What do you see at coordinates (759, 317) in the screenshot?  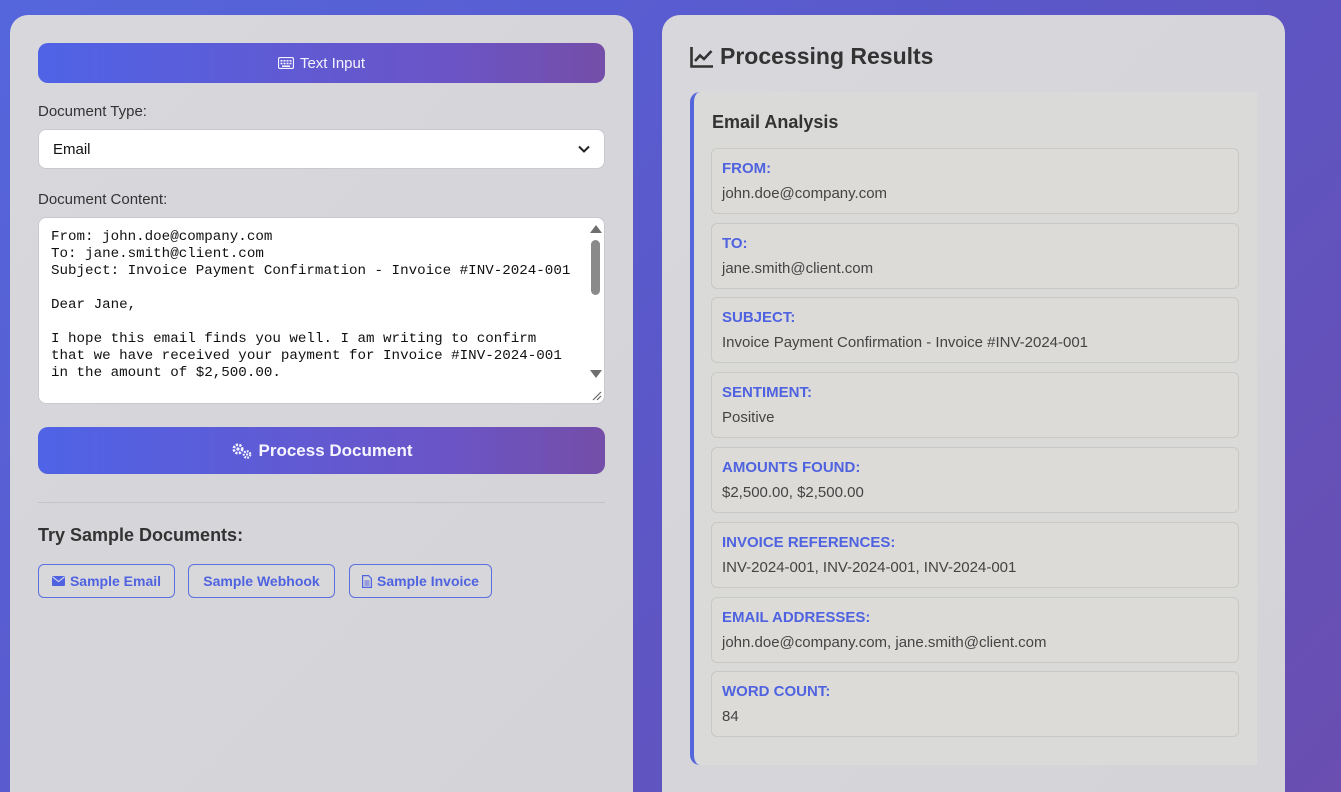 I see `field-label: SUBJECT:` at bounding box center [759, 317].